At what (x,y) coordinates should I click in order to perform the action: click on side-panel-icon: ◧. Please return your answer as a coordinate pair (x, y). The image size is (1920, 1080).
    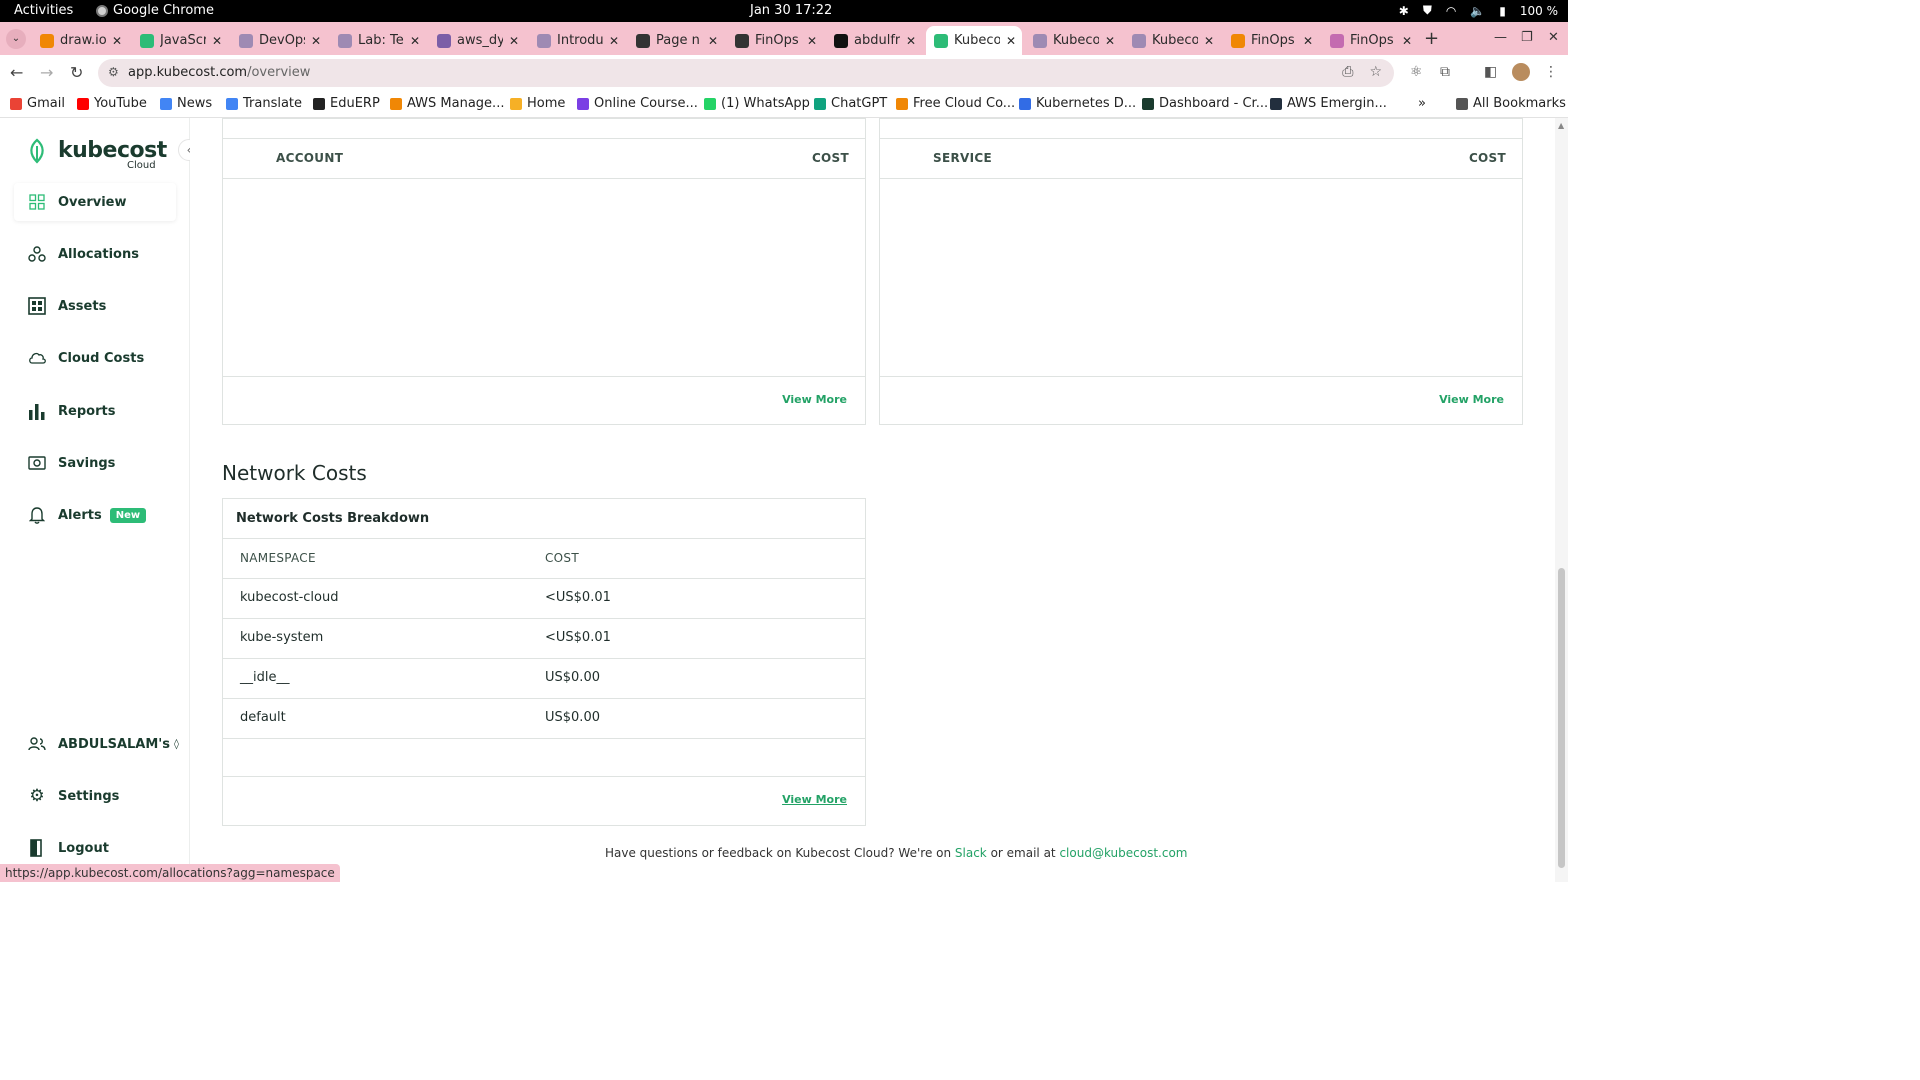
    Looking at the image, I should click on (1490, 72).